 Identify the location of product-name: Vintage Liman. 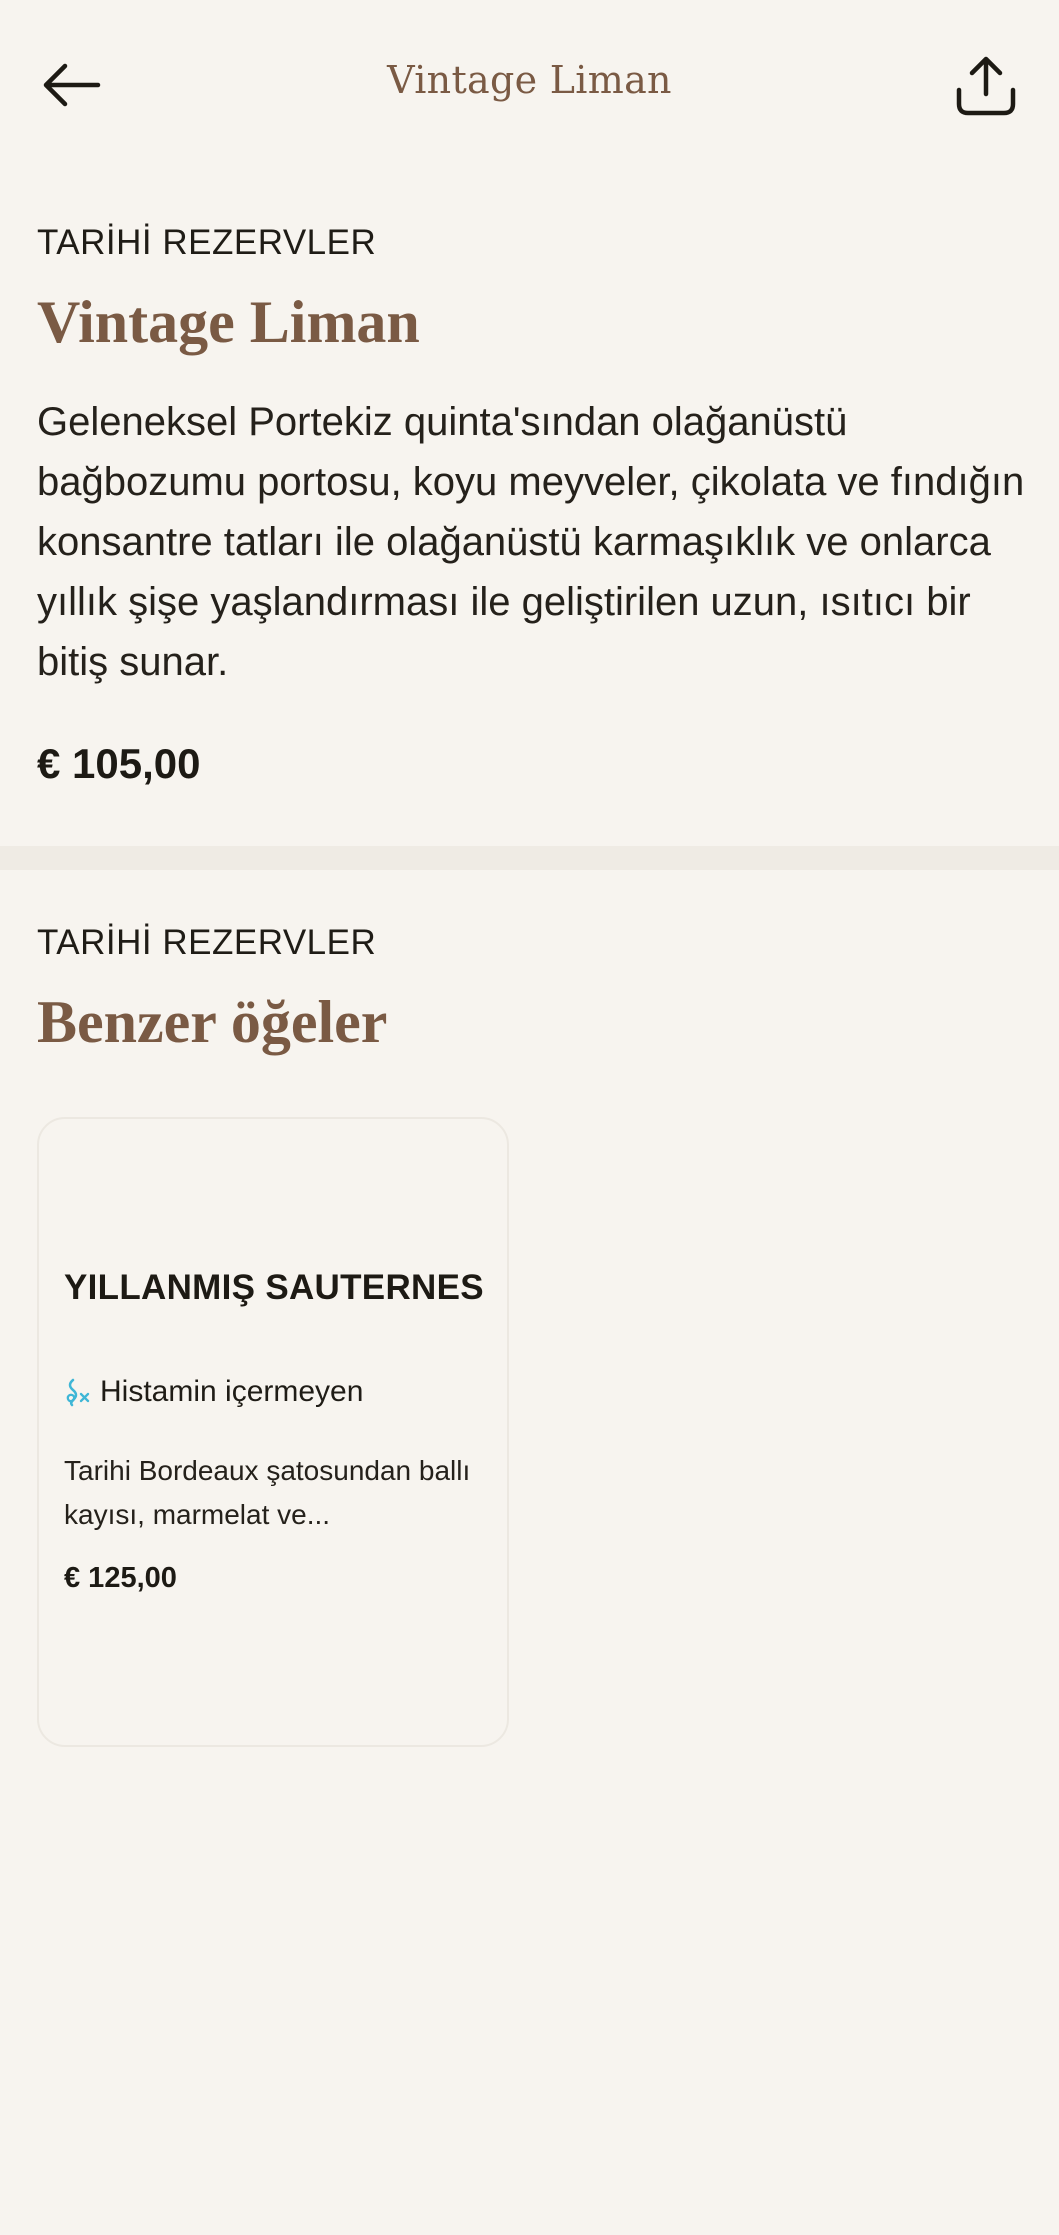
(228, 322).